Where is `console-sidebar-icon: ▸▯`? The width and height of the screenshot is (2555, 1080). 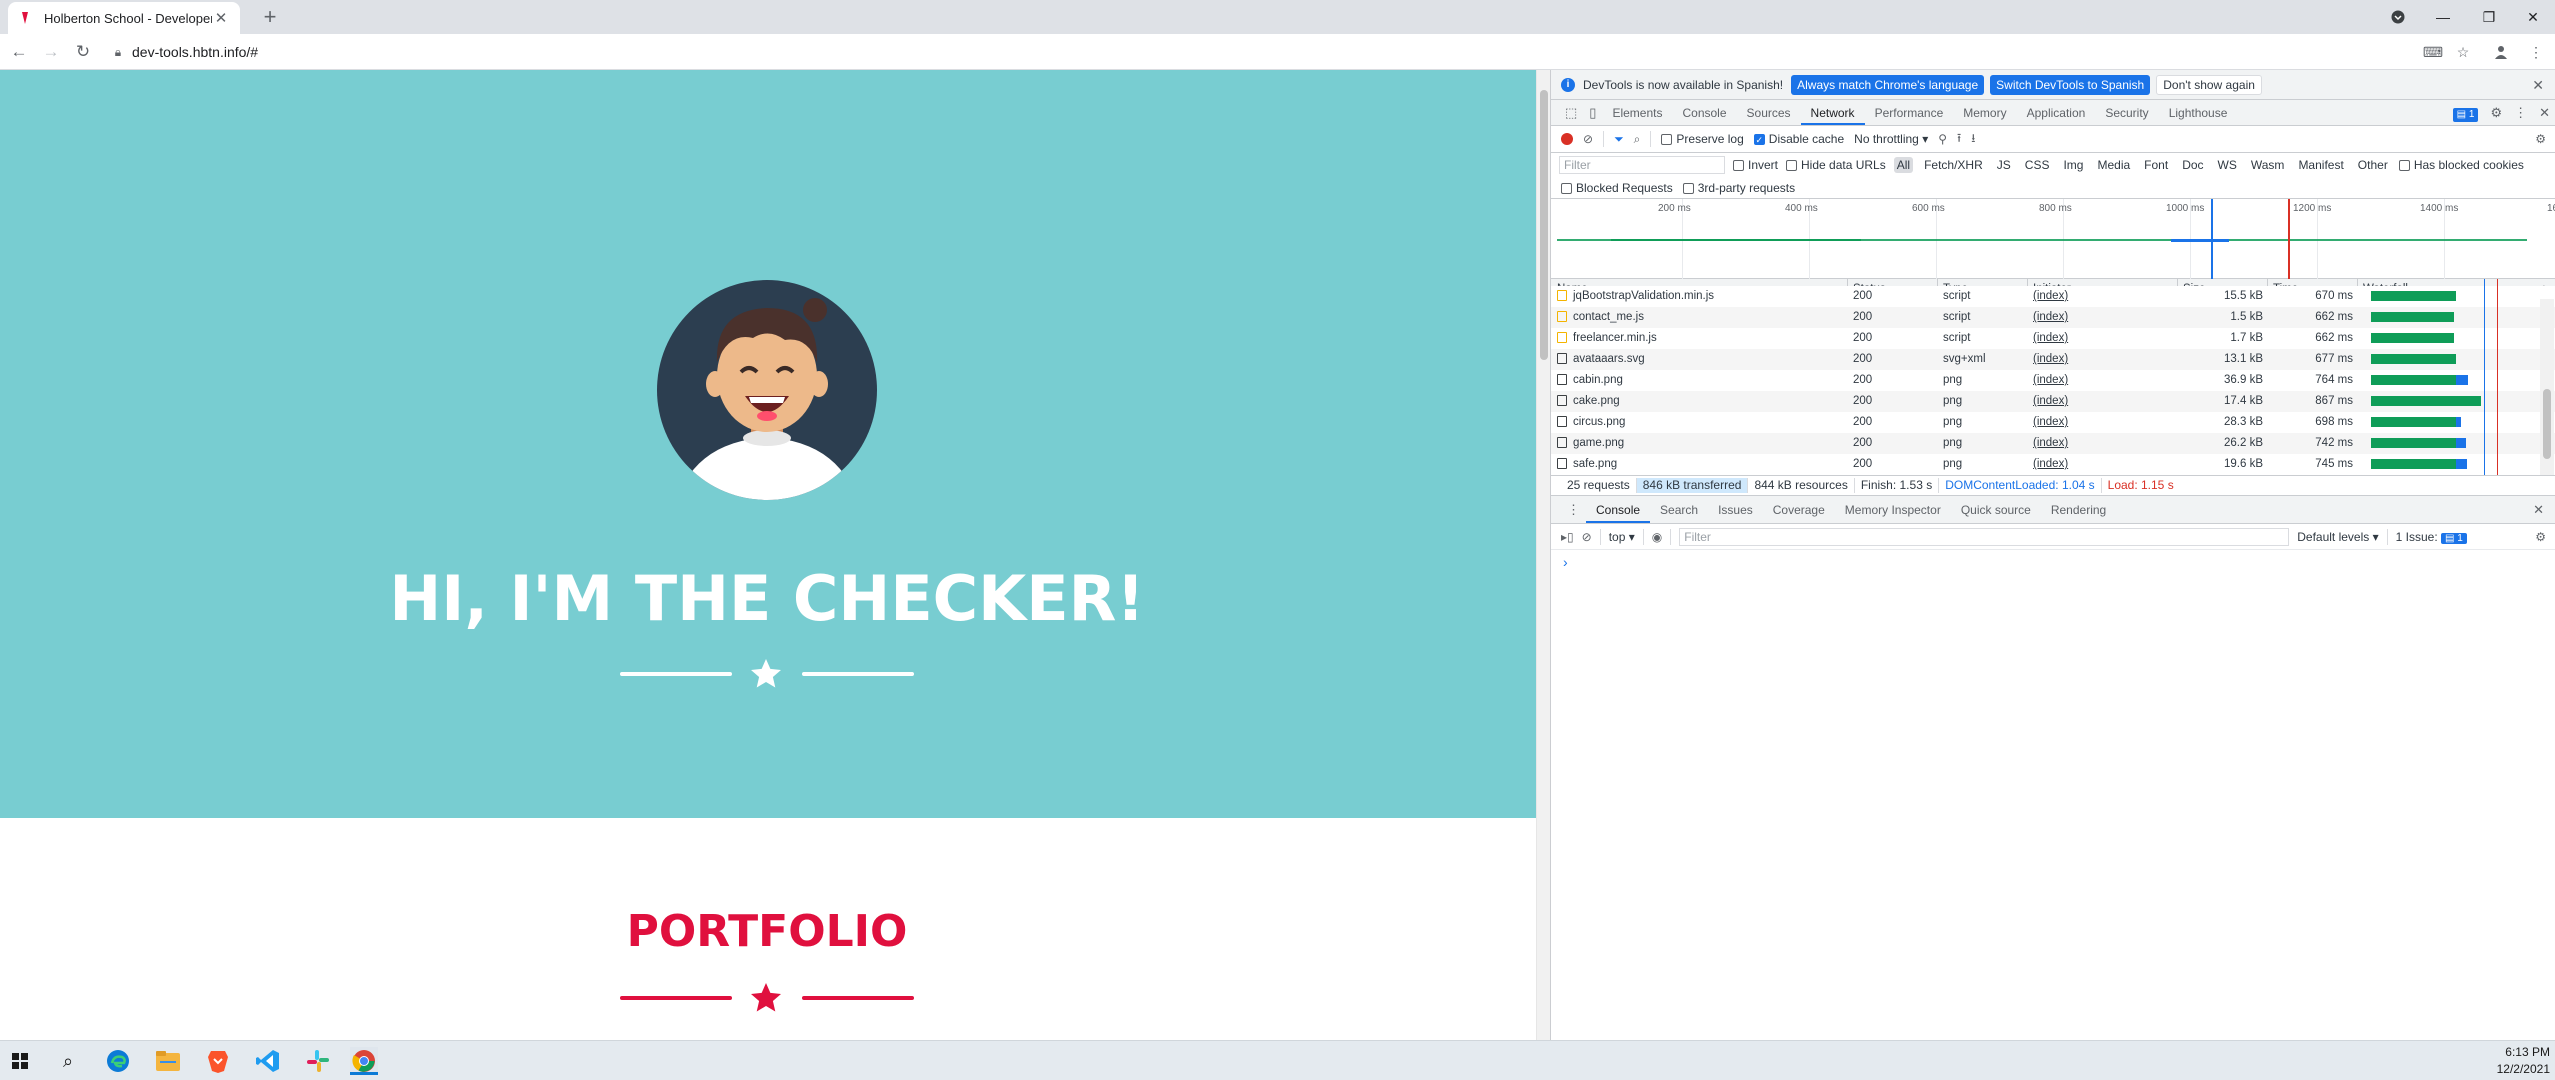
console-sidebar-icon: ▸▯ is located at coordinates (1567, 537).